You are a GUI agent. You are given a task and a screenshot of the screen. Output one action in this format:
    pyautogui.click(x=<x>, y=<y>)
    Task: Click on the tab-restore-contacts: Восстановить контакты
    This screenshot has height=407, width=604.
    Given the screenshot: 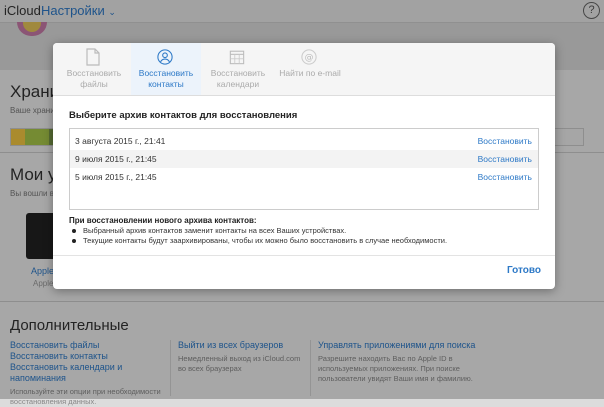 What is the action you would take?
    pyautogui.click(x=166, y=69)
    